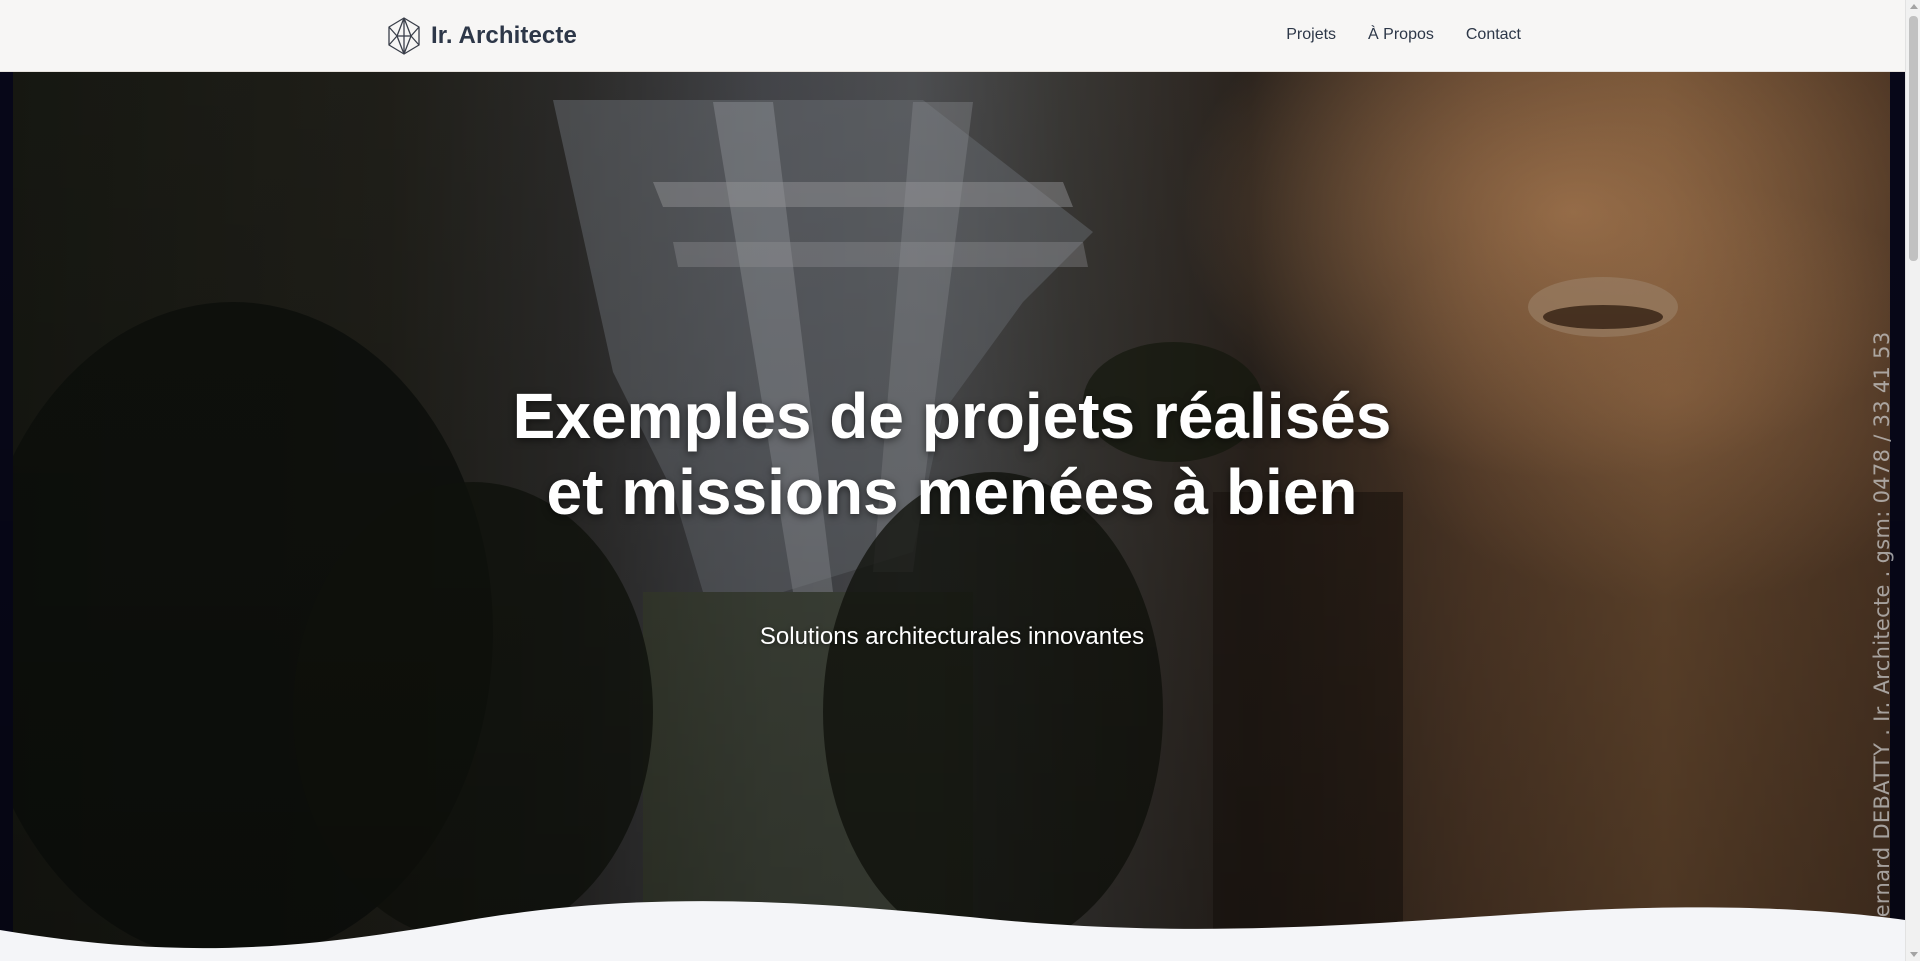  Describe the element at coordinates (1493, 35) in the screenshot. I see `nav-link-contact: Contact` at that location.